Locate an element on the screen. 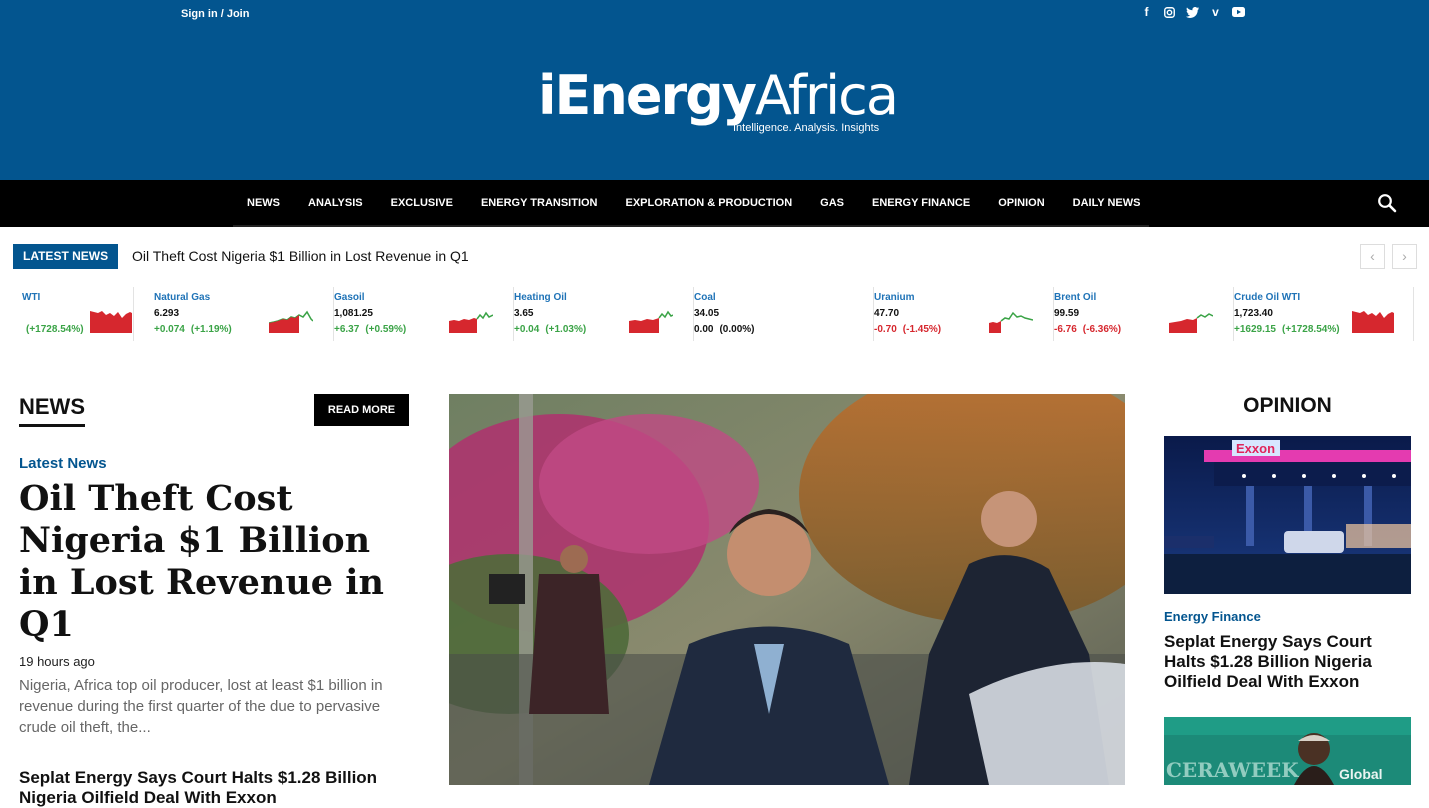  logo-word-africa: Africa is located at coordinates (826, 95).